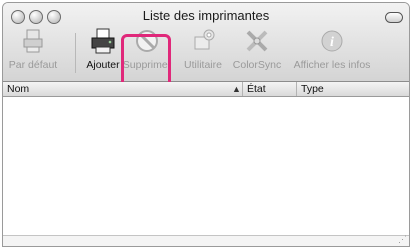 This screenshot has height=248, width=412. I want to click on default-button: Par défaut, so click(33, 49).